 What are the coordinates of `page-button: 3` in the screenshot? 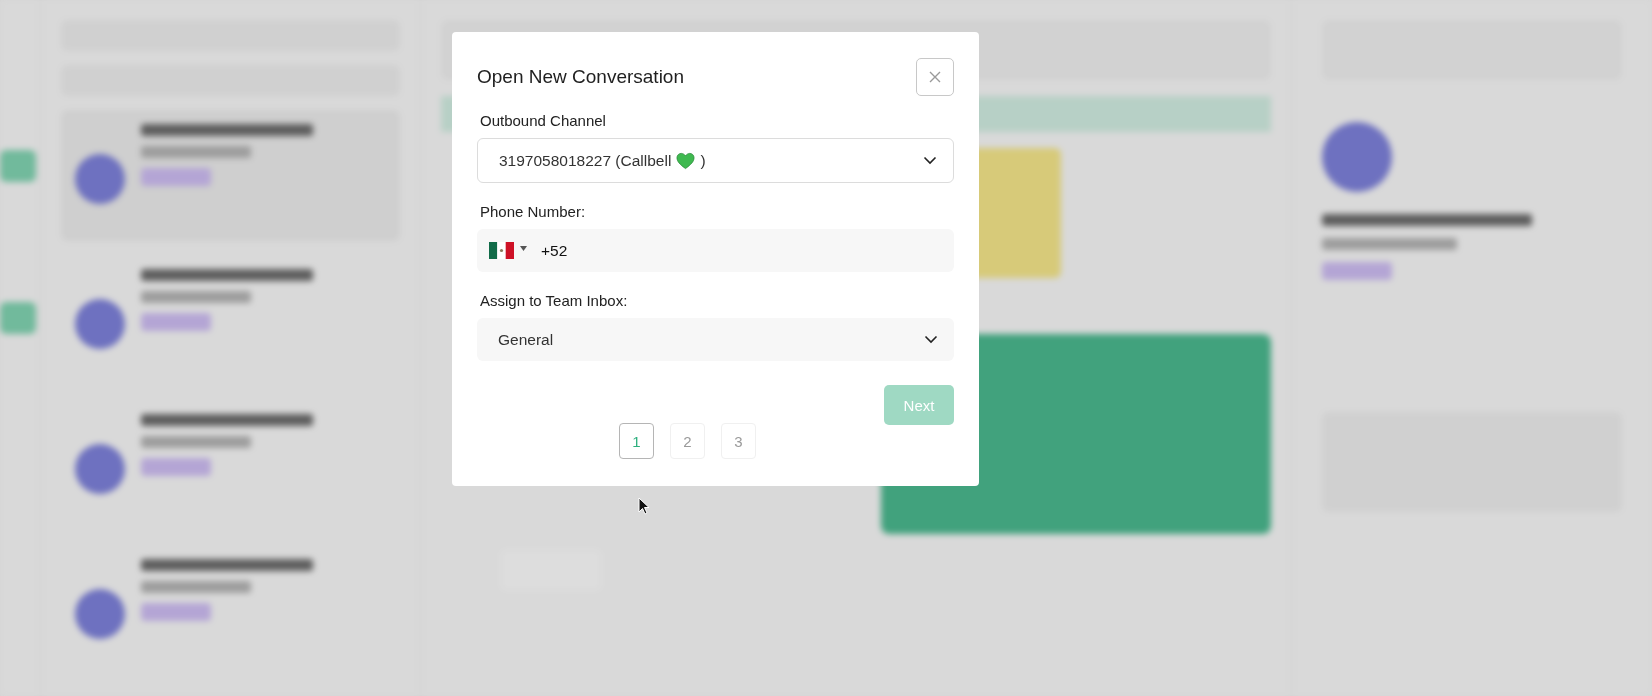 It's located at (738, 441).